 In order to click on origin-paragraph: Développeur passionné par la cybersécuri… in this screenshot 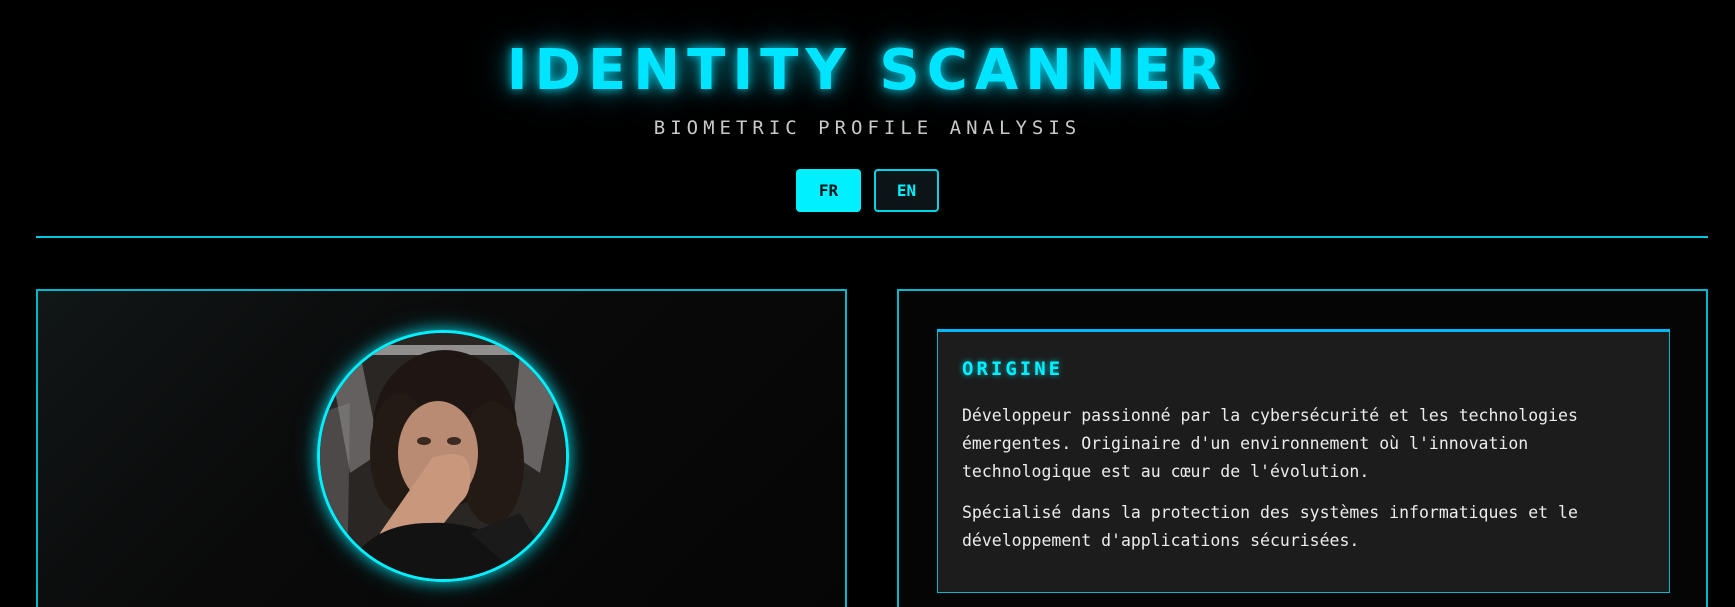, I will do `click(1270, 443)`.